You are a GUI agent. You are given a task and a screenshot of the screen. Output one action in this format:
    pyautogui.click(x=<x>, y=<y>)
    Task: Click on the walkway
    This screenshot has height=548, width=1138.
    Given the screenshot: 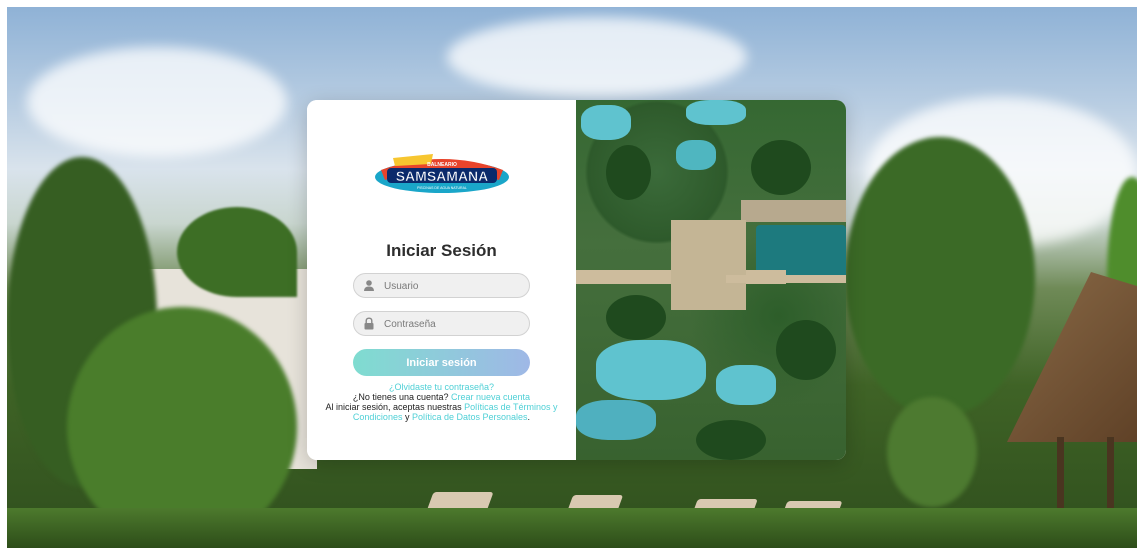 What is the action you would take?
    pyautogui.click(x=786, y=279)
    